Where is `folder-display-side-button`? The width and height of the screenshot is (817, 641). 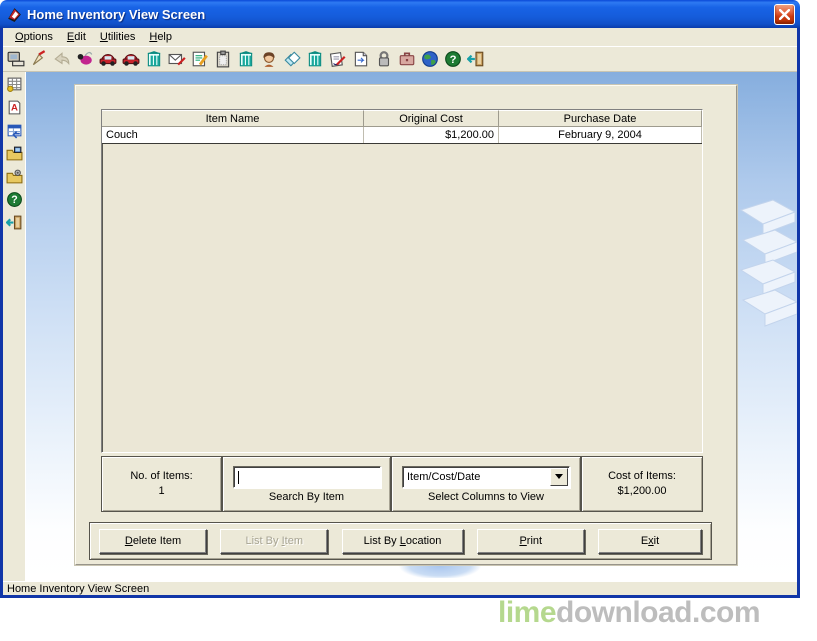
folder-display-side-button is located at coordinates (14, 153).